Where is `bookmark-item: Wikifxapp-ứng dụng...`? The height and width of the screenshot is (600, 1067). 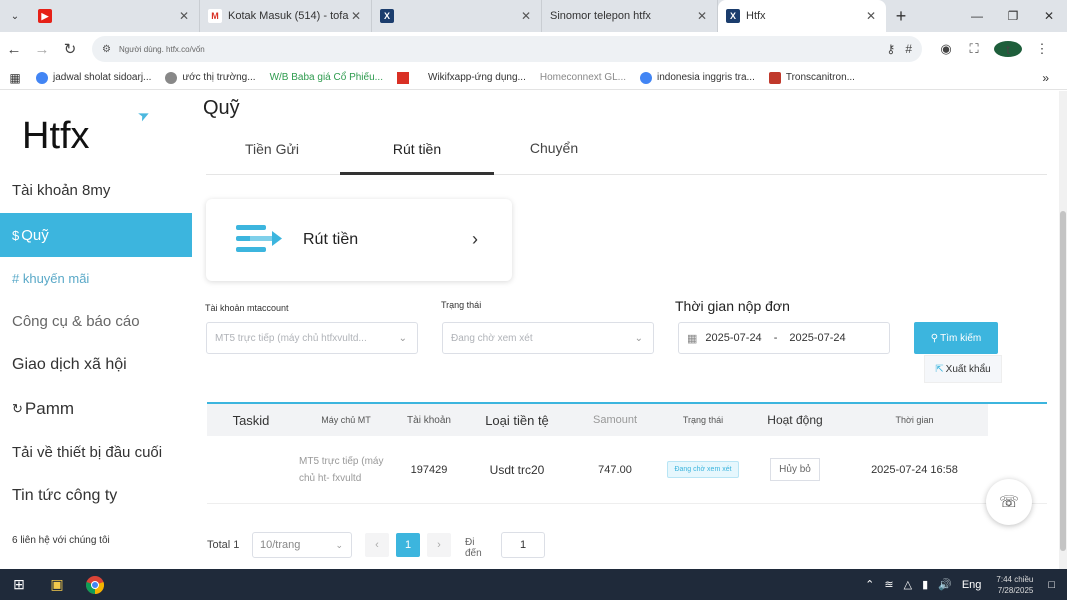 bookmark-item: Wikifxapp-ứng dụng... is located at coordinates (477, 77).